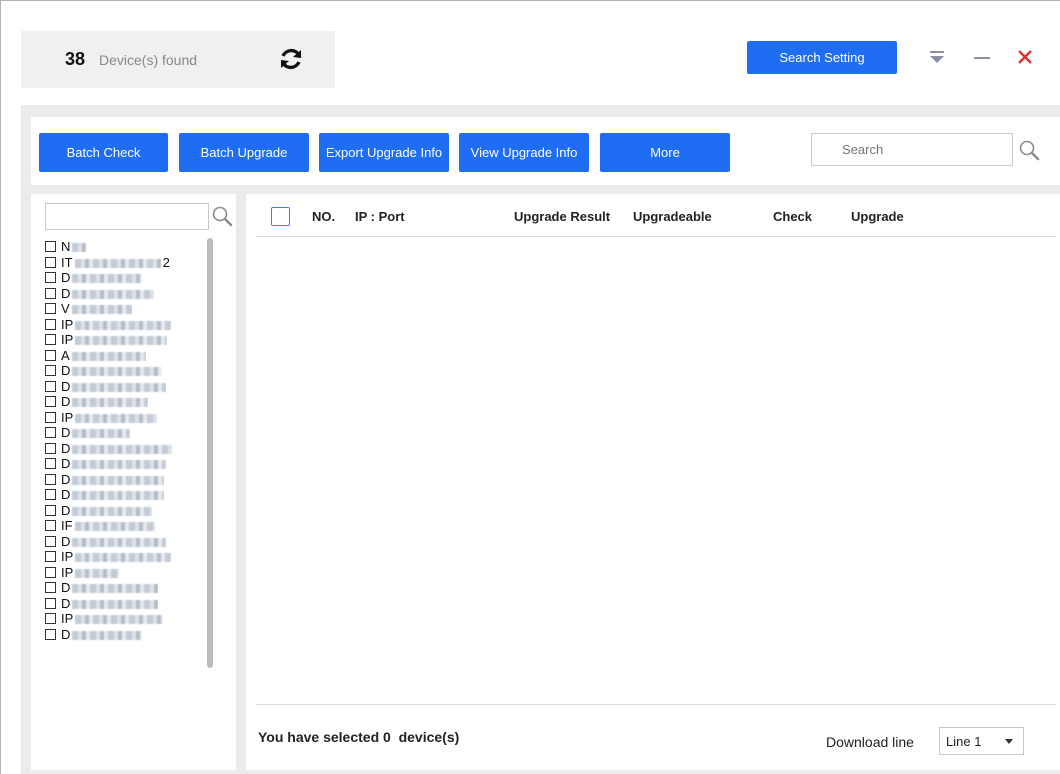  What do you see at coordinates (125, 309) in the screenshot?
I see `device-list-item: V` at bounding box center [125, 309].